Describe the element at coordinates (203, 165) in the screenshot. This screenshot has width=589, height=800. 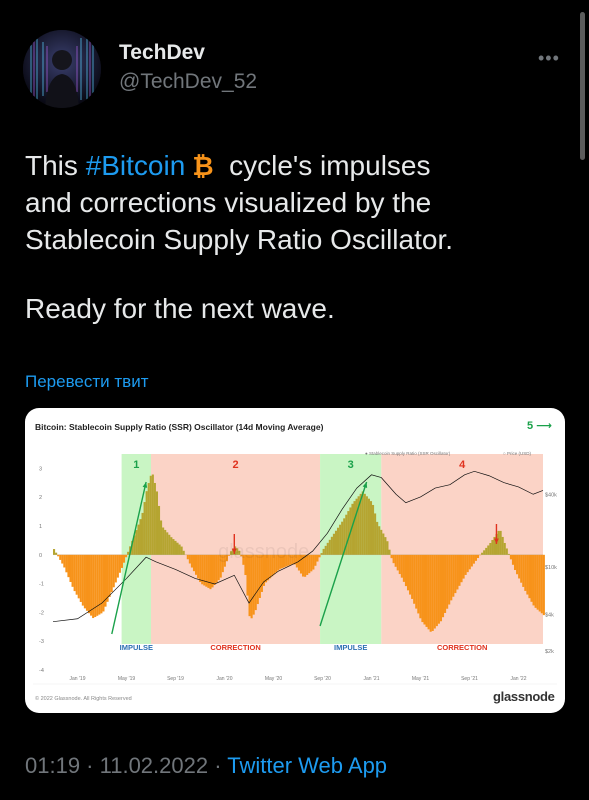
I see `bitcoin-icon: ₿` at that location.